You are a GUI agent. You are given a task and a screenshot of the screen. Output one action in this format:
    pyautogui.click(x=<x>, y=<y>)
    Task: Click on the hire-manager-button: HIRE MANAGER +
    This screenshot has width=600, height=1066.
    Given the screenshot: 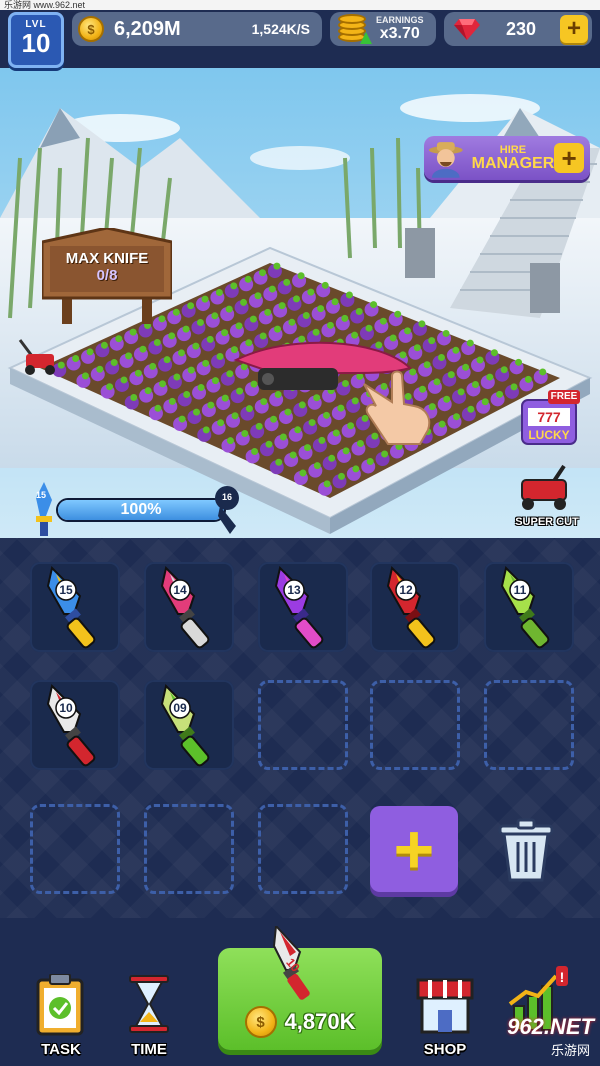 What is the action you would take?
    pyautogui.click(x=507, y=158)
    